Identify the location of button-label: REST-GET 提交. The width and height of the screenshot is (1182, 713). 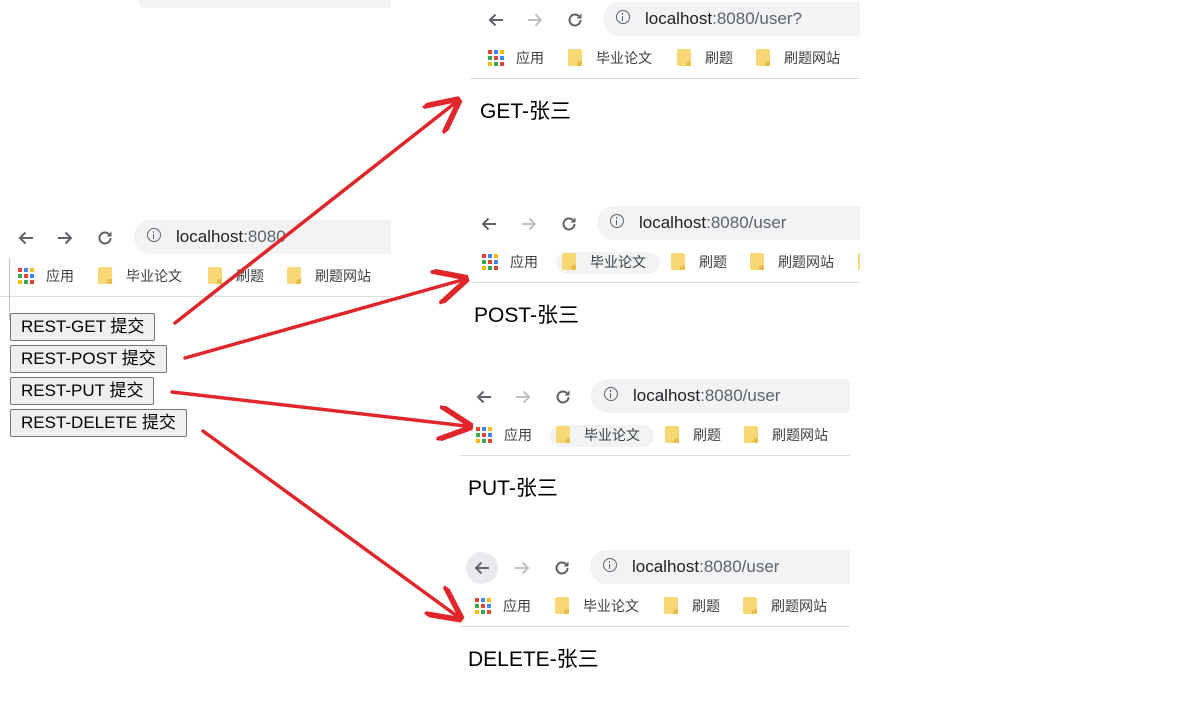
(83, 326).